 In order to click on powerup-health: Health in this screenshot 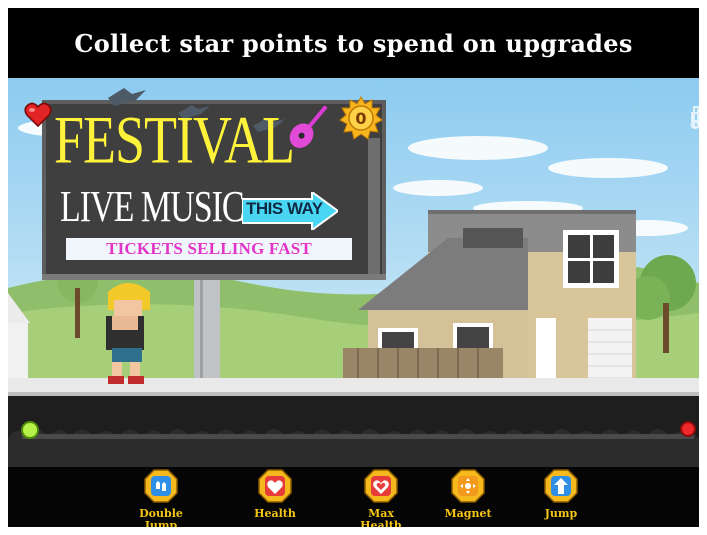, I will do `click(275, 494)`.